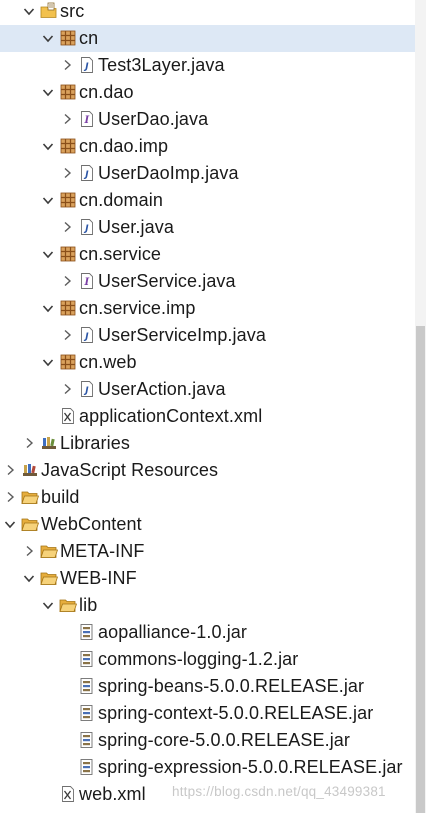 This screenshot has width=426, height=813. What do you see at coordinates (207, 362) in the screenshot?
I see `tree-item-cn-web: cn.web` at bounding box center [207, 362].